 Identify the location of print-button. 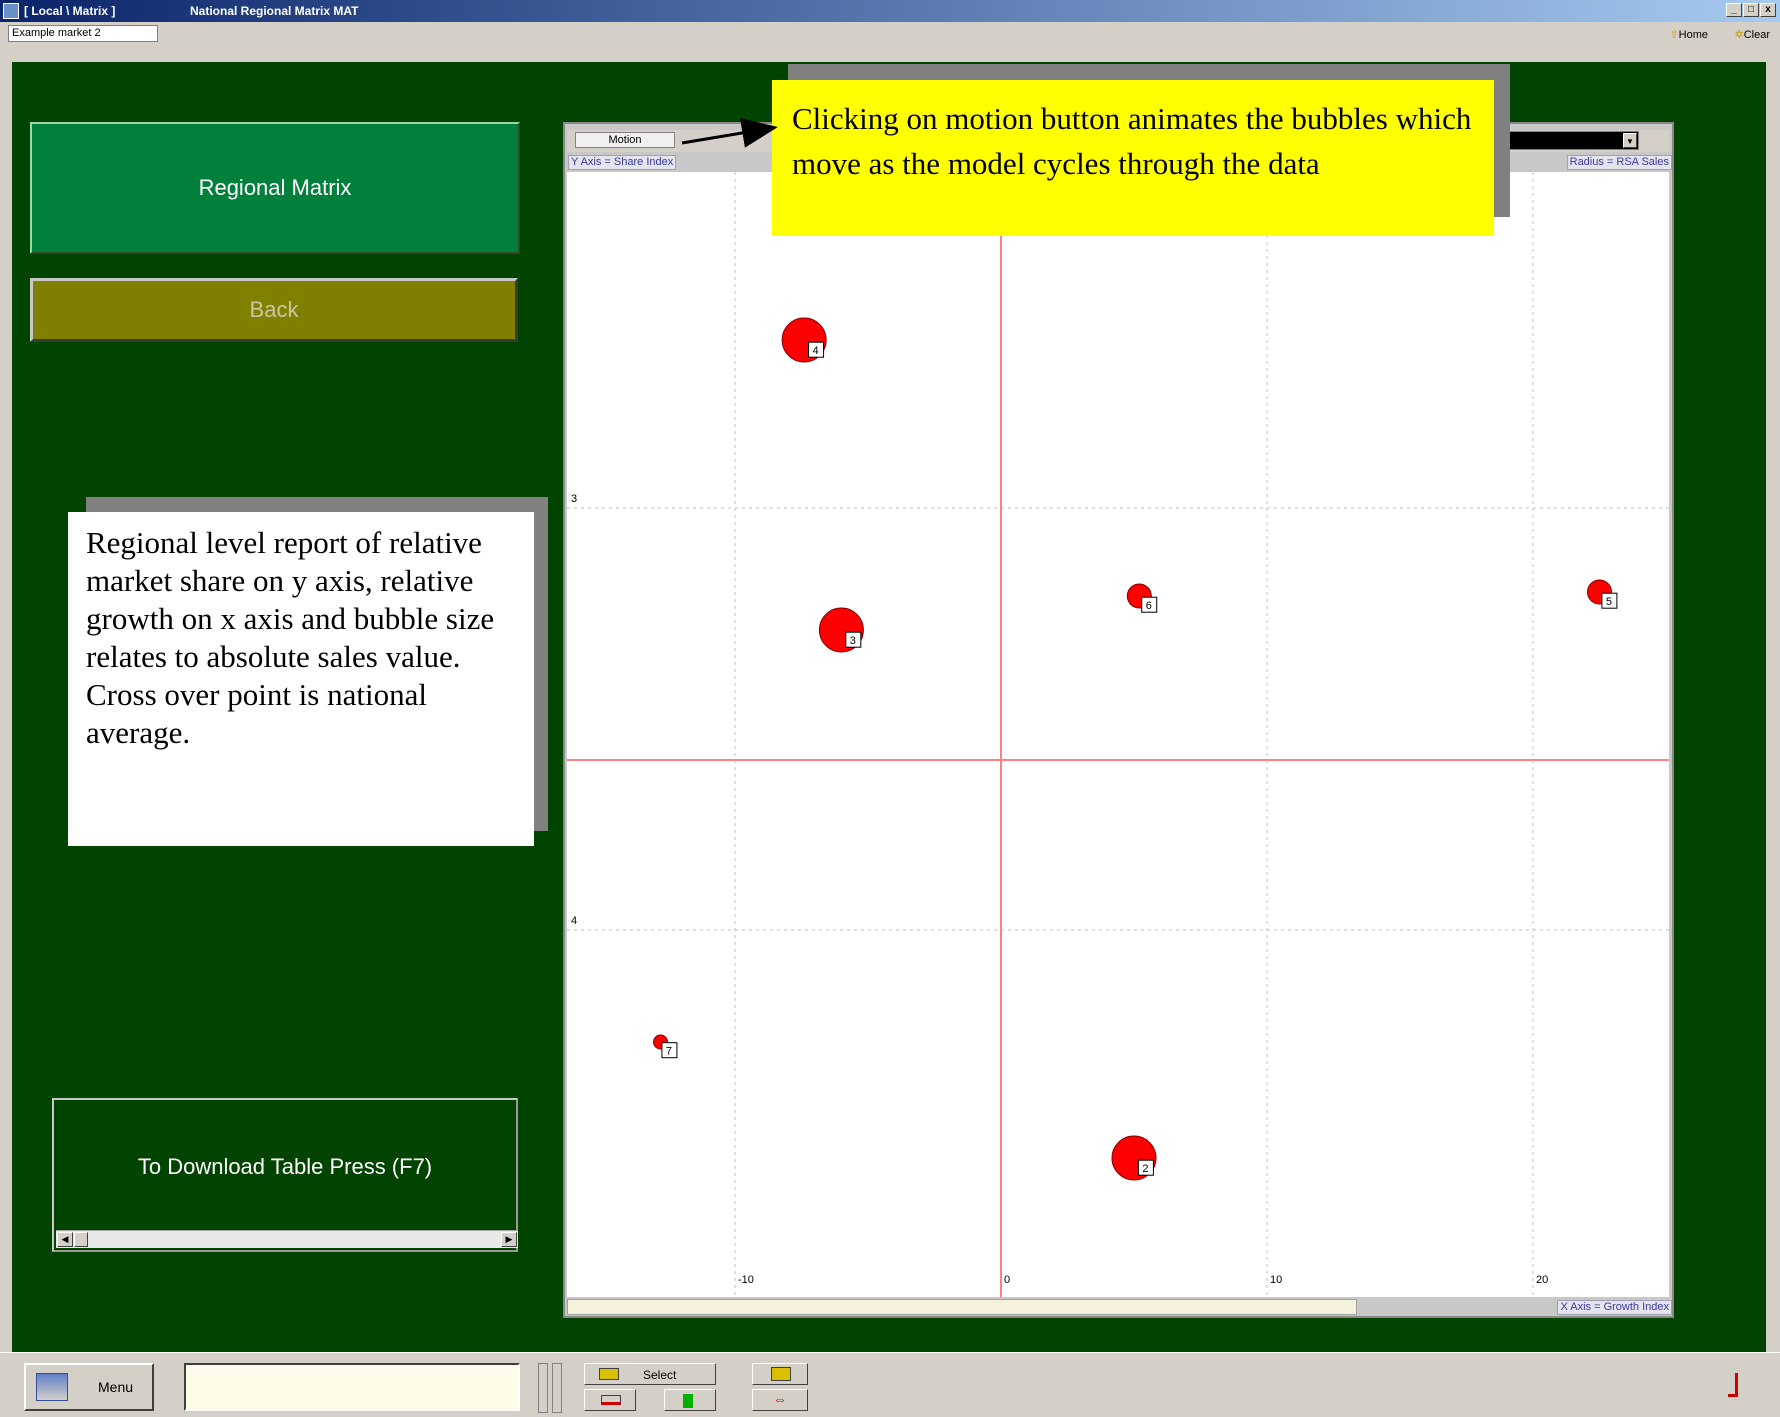
(780, 1374).